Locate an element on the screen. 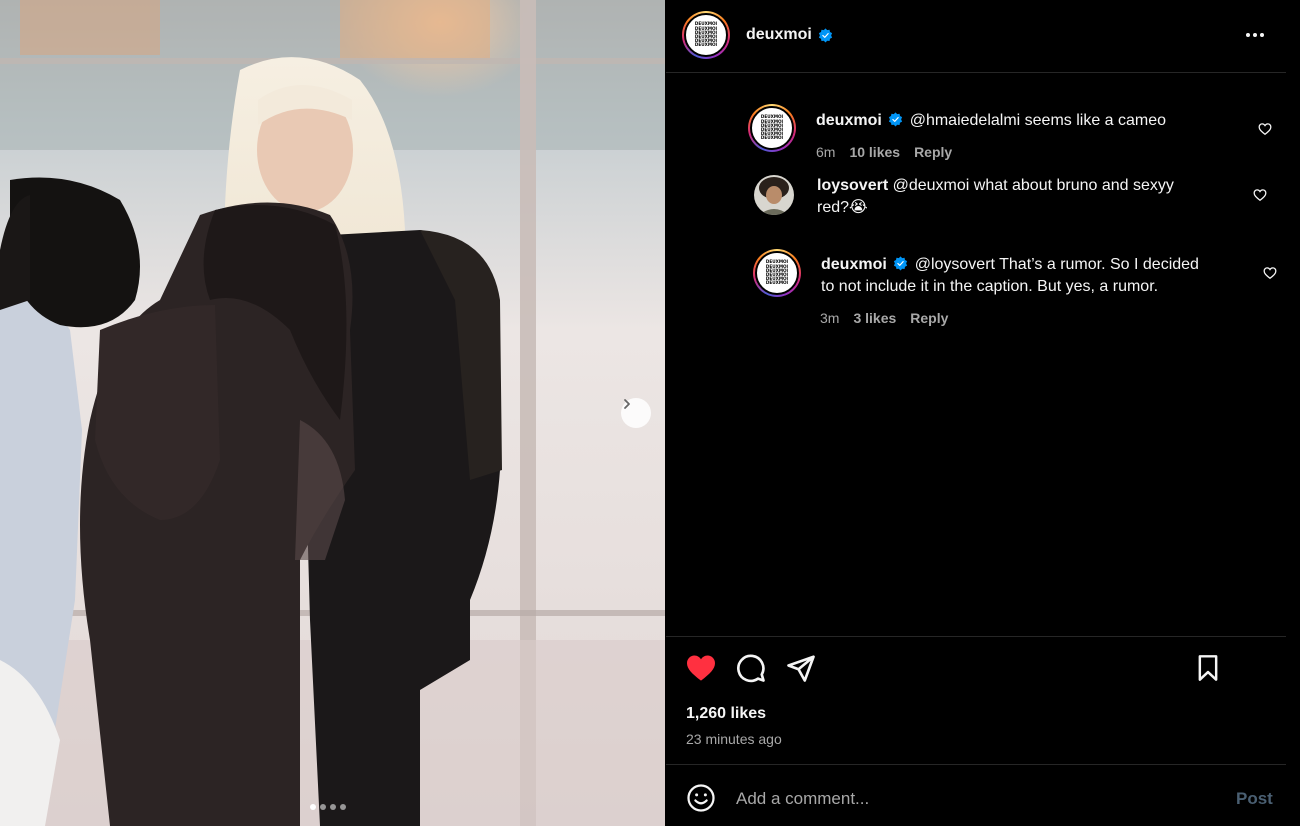 Image resolution: width=1300 pixels, height=826 pixels. comment-meta: 3m 3 likes Reply is located at coordinates (884, 318).